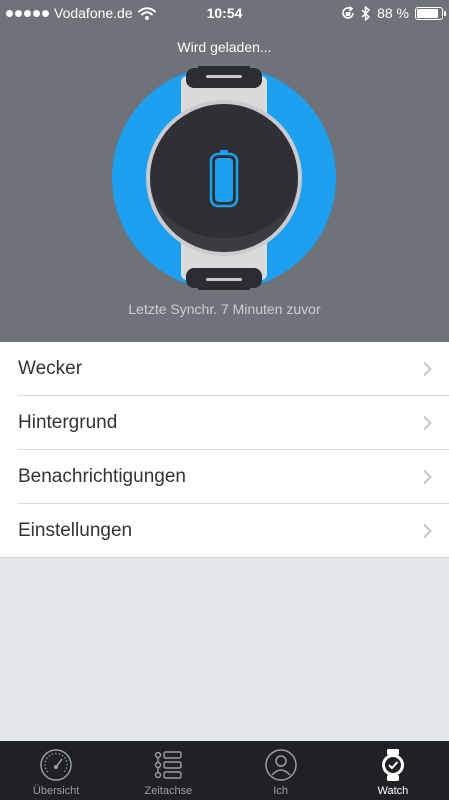 Image resolution: width=449 pixels, height=800 pixels. What do you see at coordinates (366, 13) in the screenshot?
I see `bluetooth-icon` at bounding box center [366, 13].